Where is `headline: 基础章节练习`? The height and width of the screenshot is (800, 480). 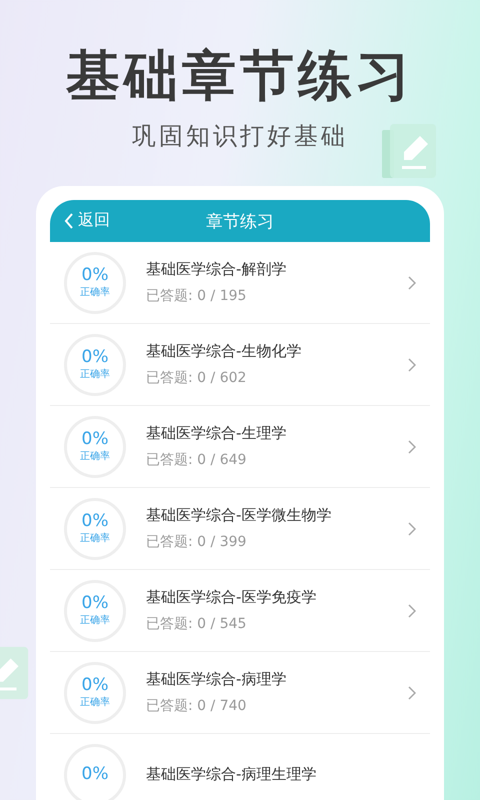 headline: 基础章节练习 is located at coordinates (240, 75).